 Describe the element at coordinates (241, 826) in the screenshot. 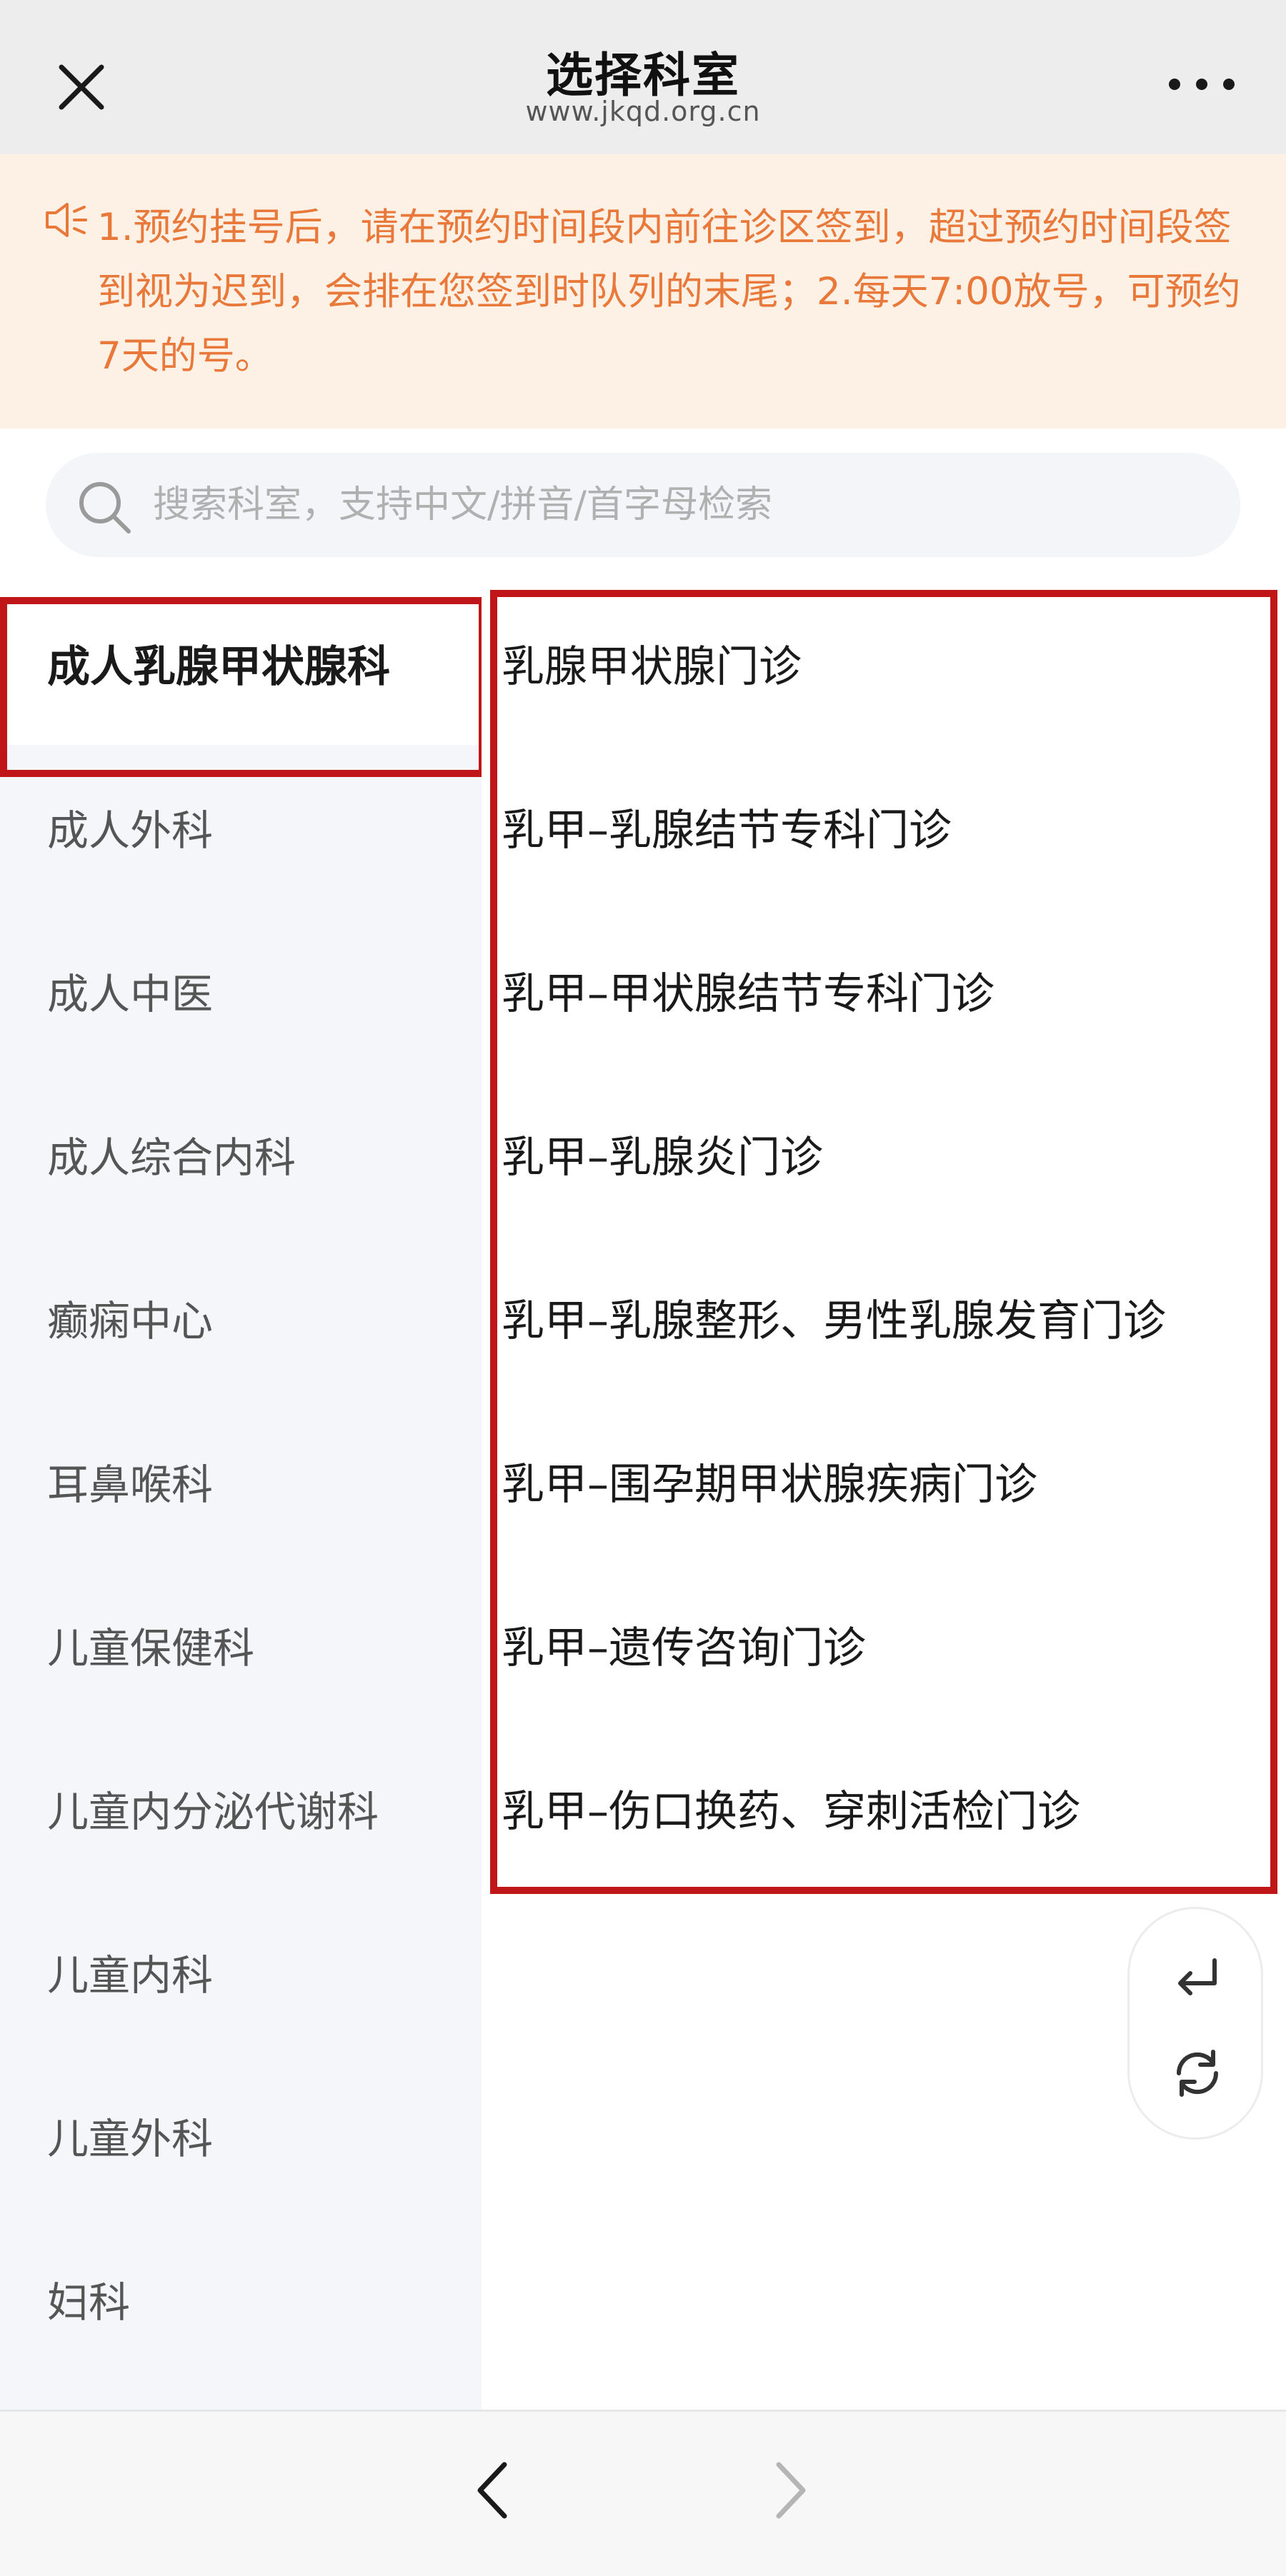

I see `sidebar-item: 成人外科` at that location.